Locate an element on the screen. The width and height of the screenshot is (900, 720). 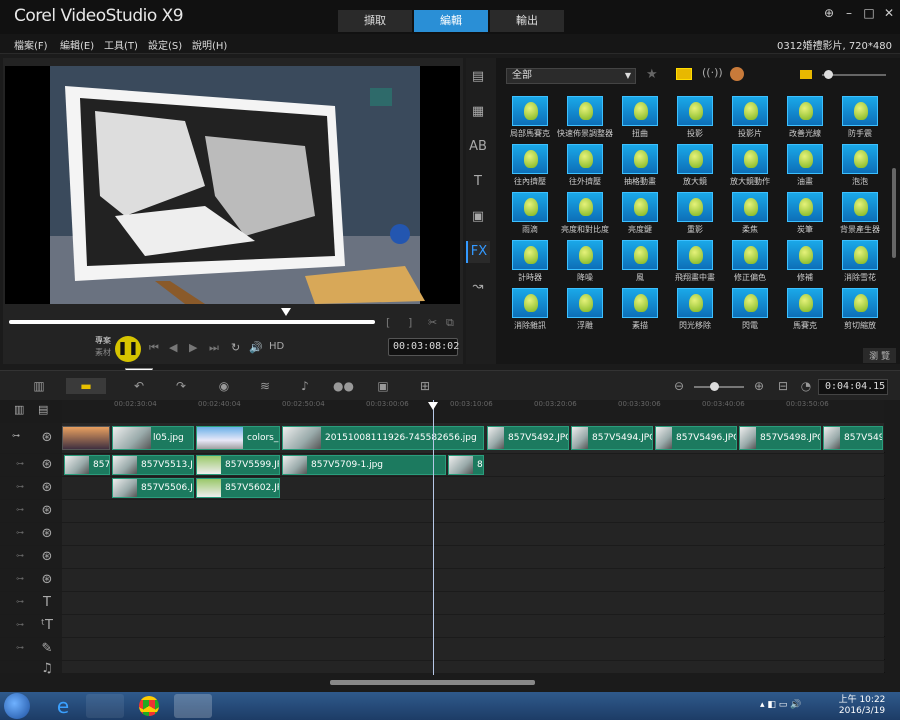
effect-thumbnail: 修正偏色 is located at coordinates (750, 264).